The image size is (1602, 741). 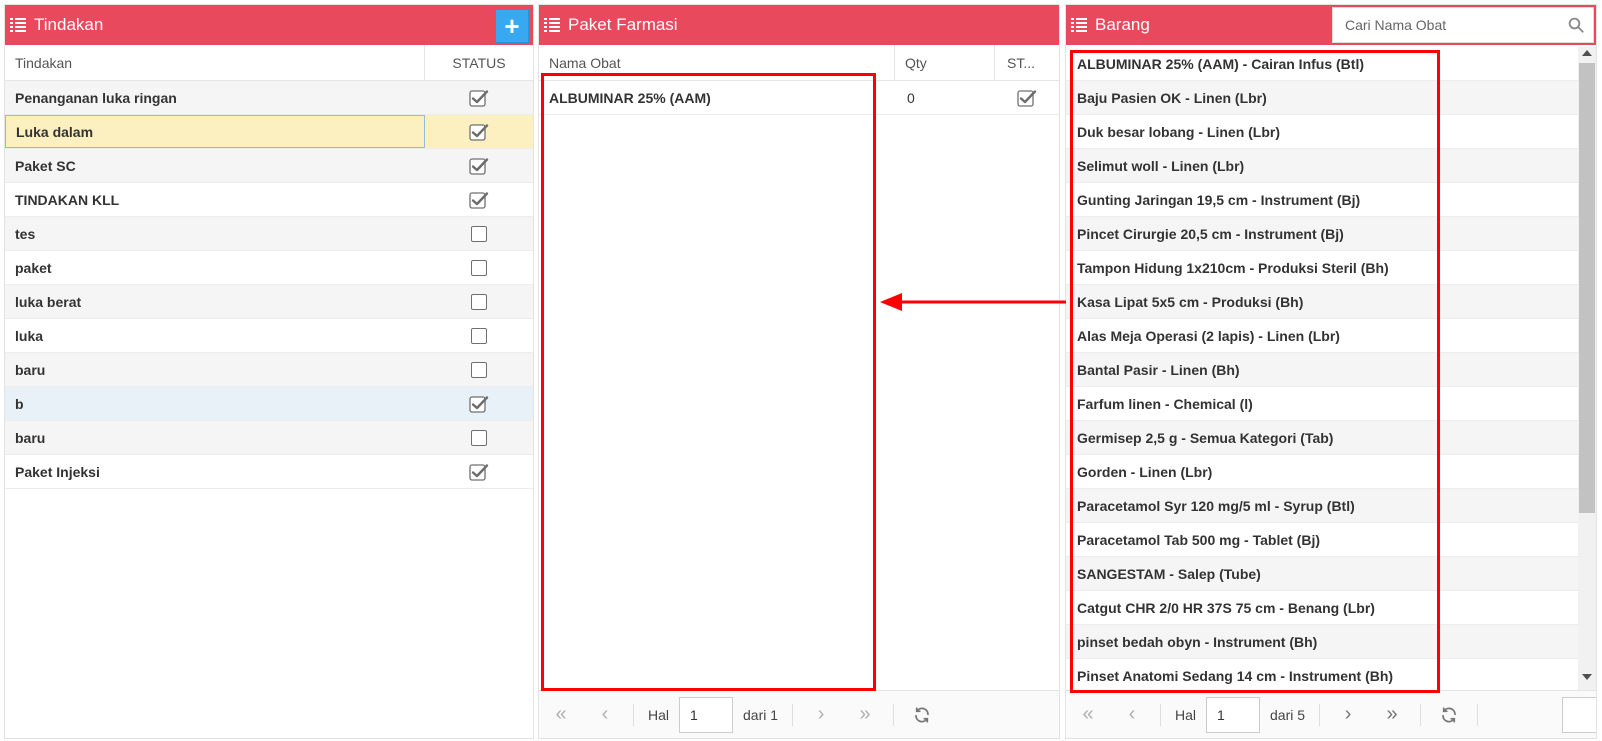 What do you see at coordinates (1322, 98) in the screenshot?
I see `barang-row: Baju Pasien OK - Linen (Lbr)` at bounding box center [1322, 98].